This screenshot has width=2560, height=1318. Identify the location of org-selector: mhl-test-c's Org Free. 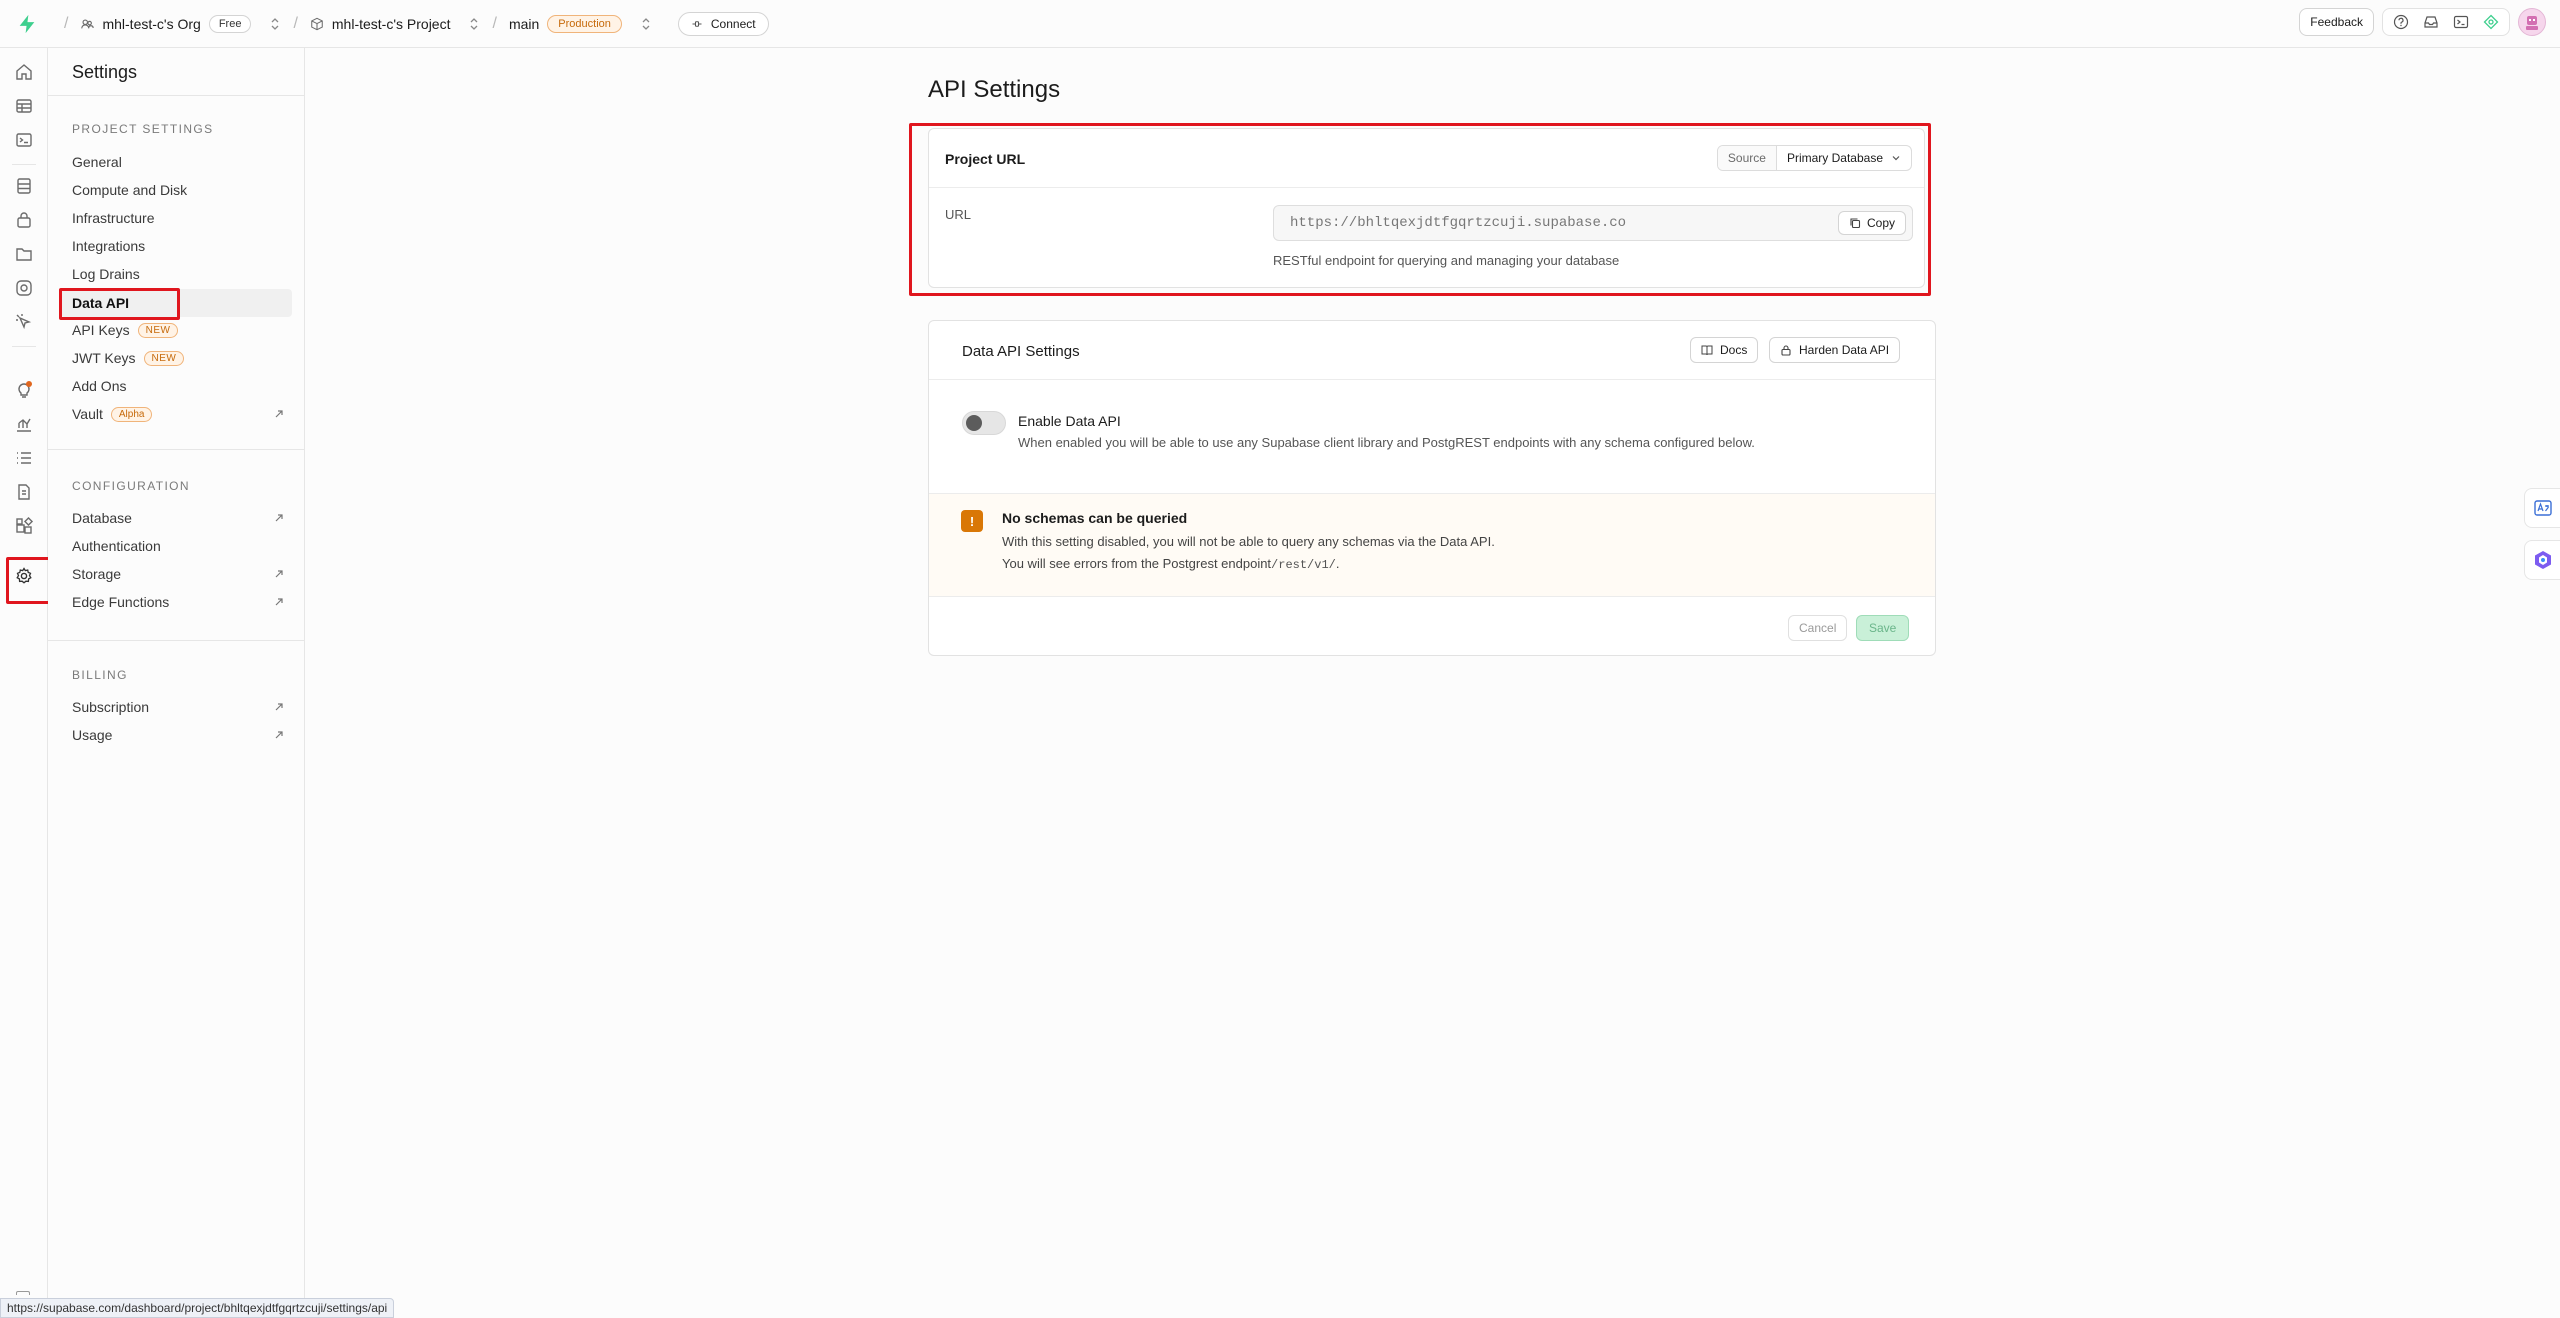
(180, 23).